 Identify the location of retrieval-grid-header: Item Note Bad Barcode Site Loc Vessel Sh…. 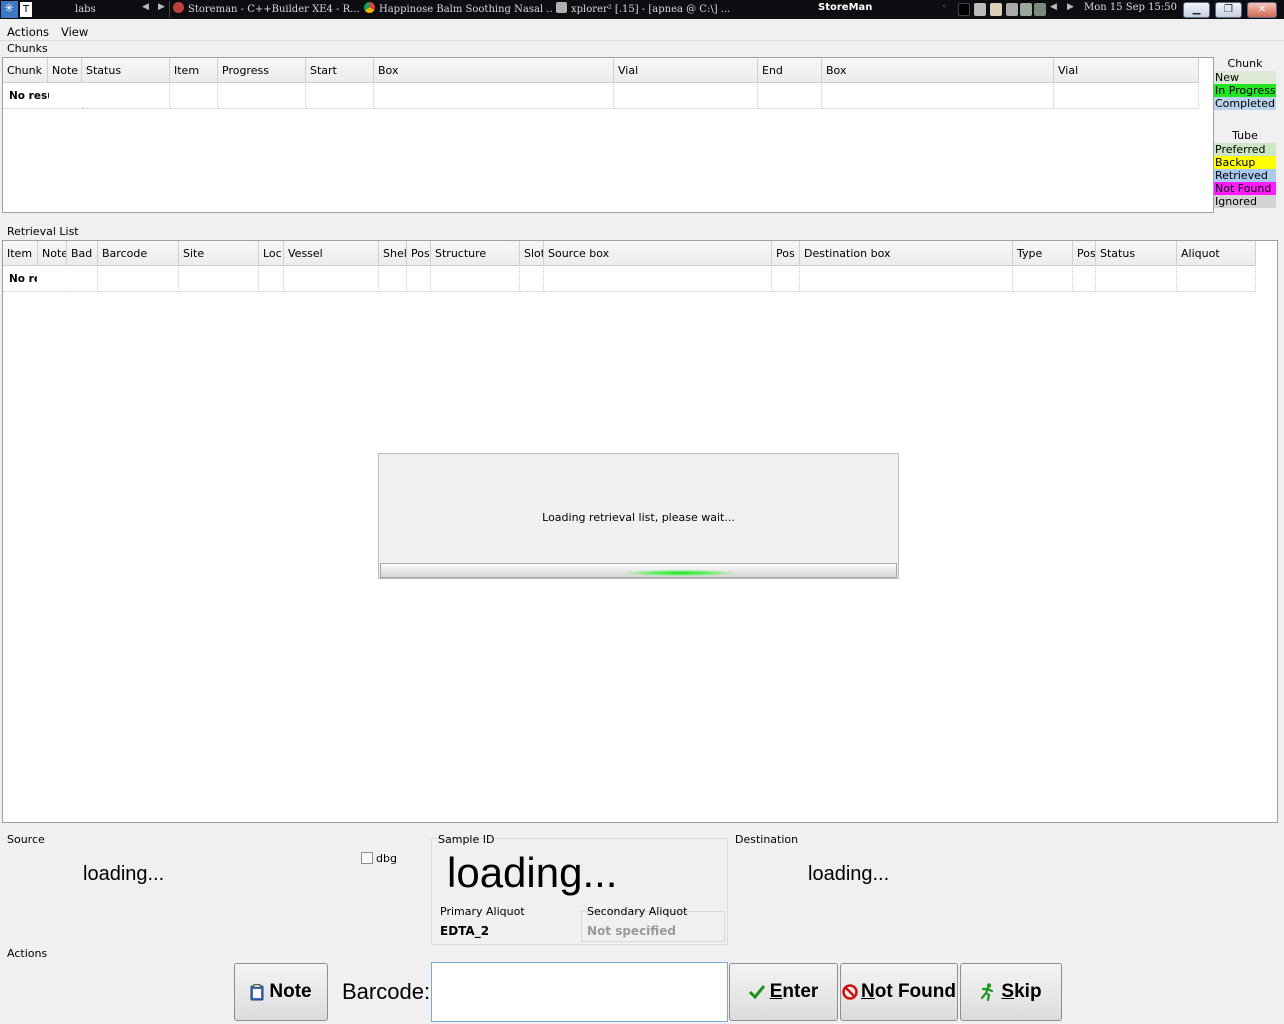
(629, 253).